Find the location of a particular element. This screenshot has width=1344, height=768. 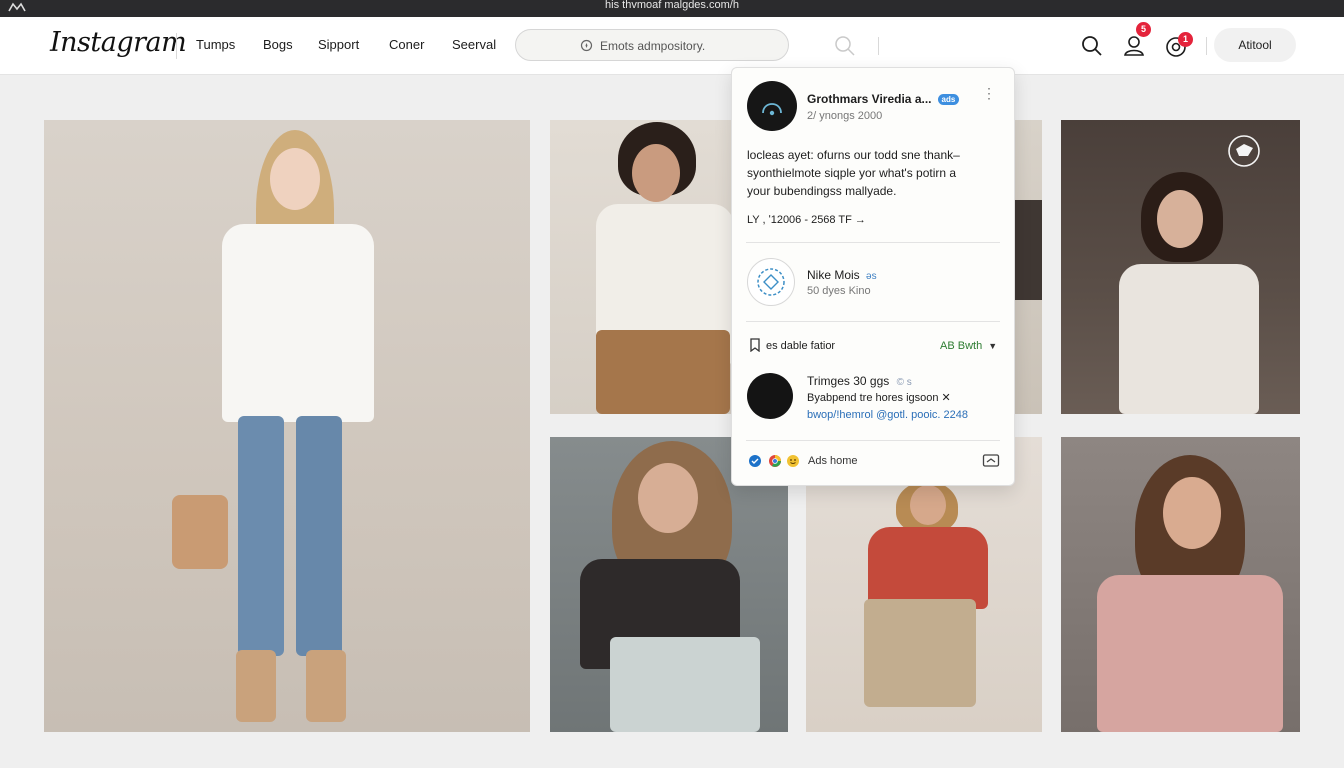

nav-item-3: Sipport is located at coordinates (338, 44).